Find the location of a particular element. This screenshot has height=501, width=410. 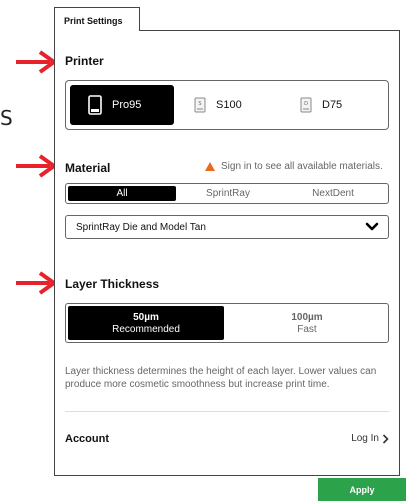

material-filter-tabs: All SprintRay NextDent is located at coordinates (227, 193).